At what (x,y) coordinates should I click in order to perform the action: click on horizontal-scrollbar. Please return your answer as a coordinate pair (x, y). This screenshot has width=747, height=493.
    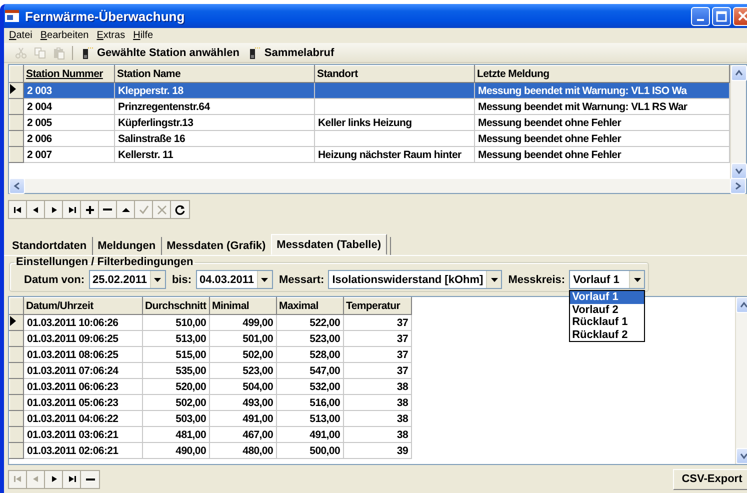
    Looking at the image, I should click on (377, 186).